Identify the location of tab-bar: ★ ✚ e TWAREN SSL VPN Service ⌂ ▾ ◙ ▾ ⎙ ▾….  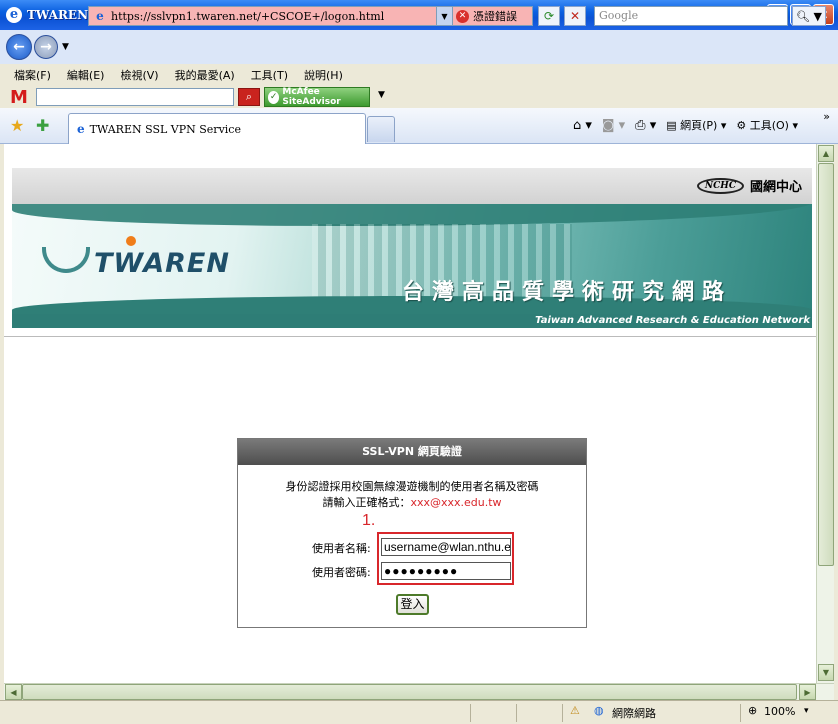
(419, 126).